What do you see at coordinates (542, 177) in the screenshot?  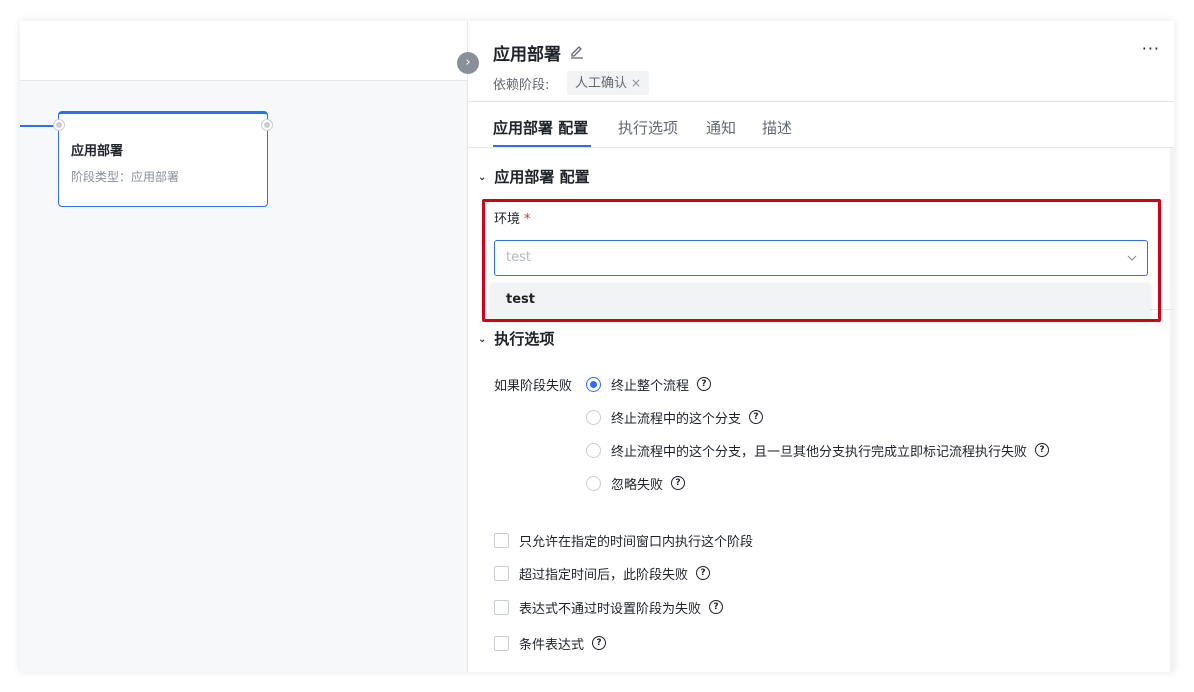 I see `section-title: 应用部署 配置` at bounding box center [542, 177].